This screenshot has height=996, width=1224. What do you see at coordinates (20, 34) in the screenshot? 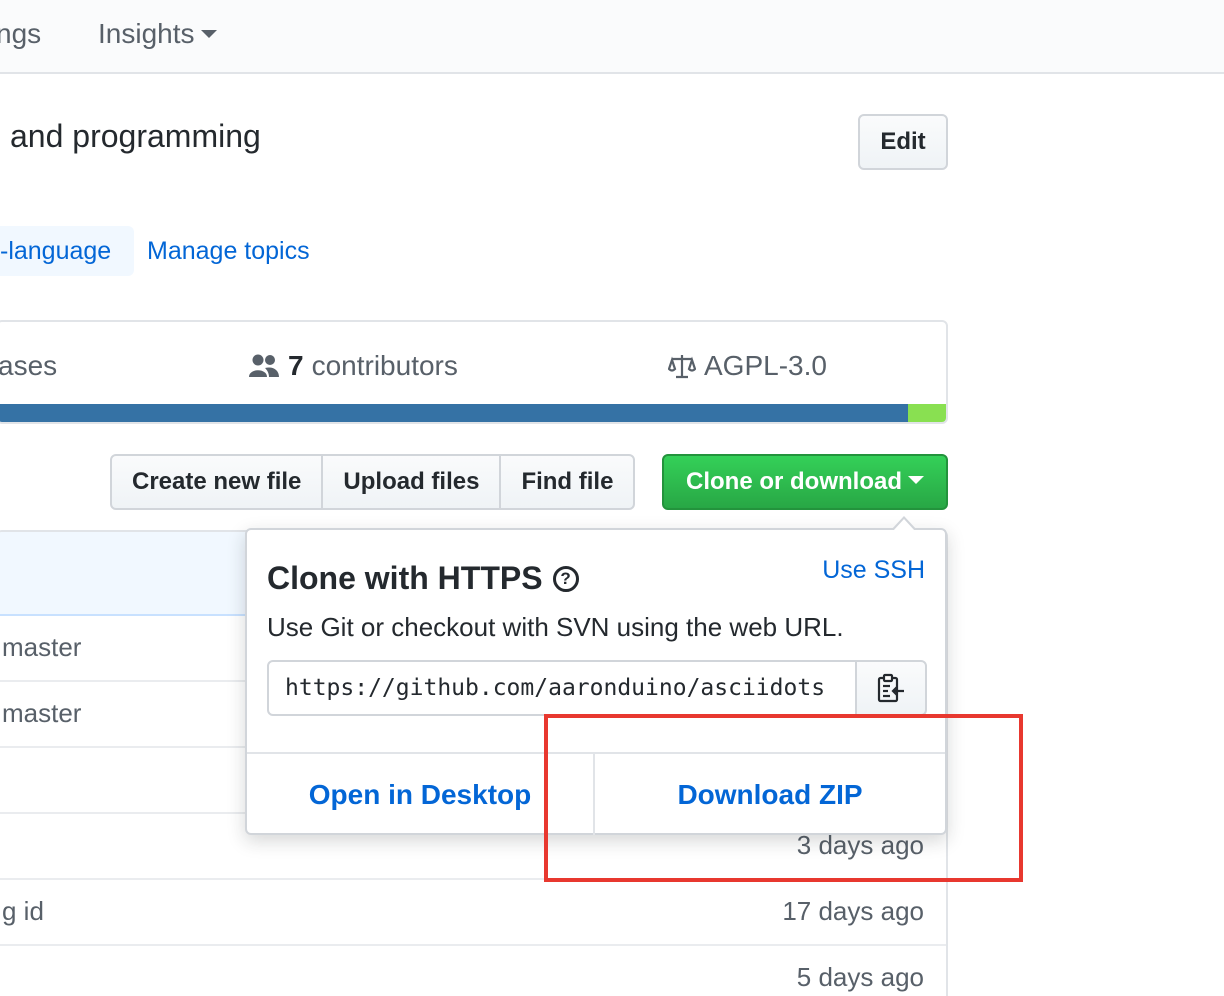
I see `tab-settings: ngs` at bounding box center [20, 34].